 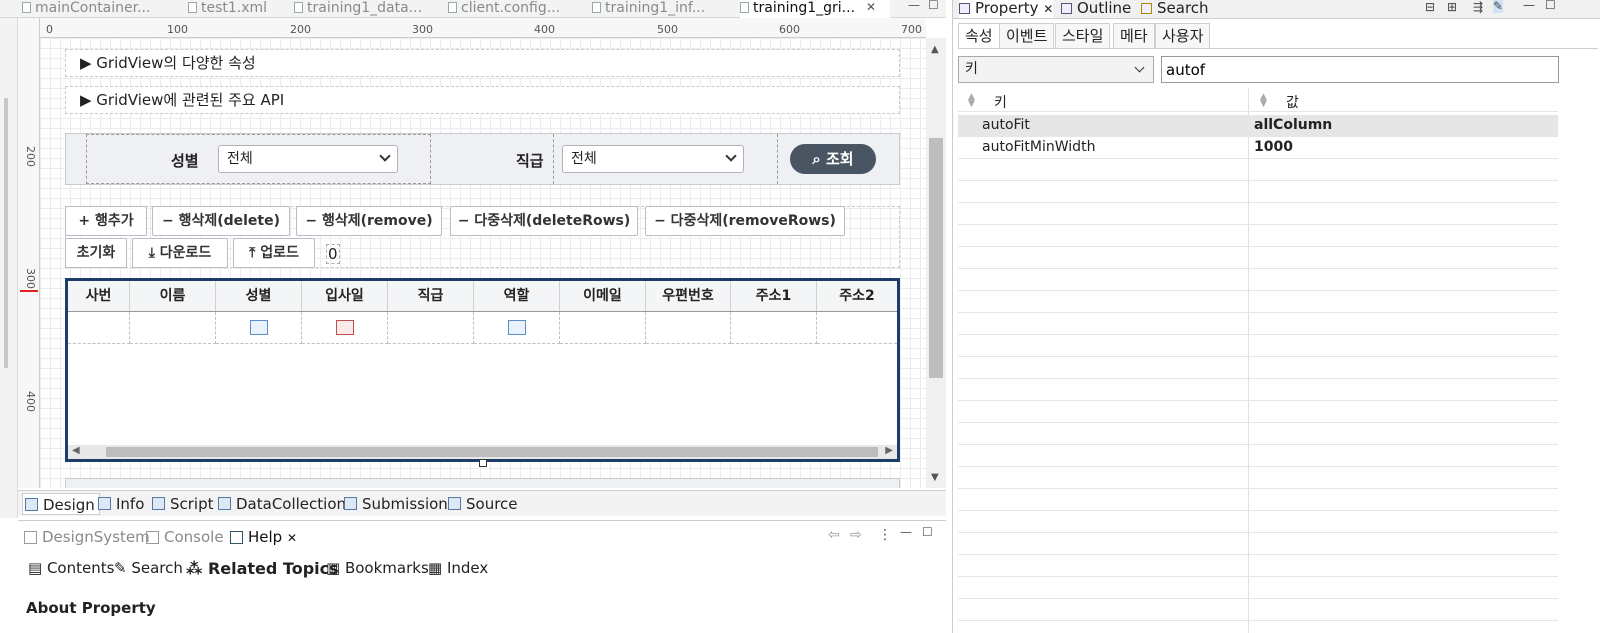 I want to click on grid-horizontal-scrollbar: ◀ ▶, so click(x=482, y=452).